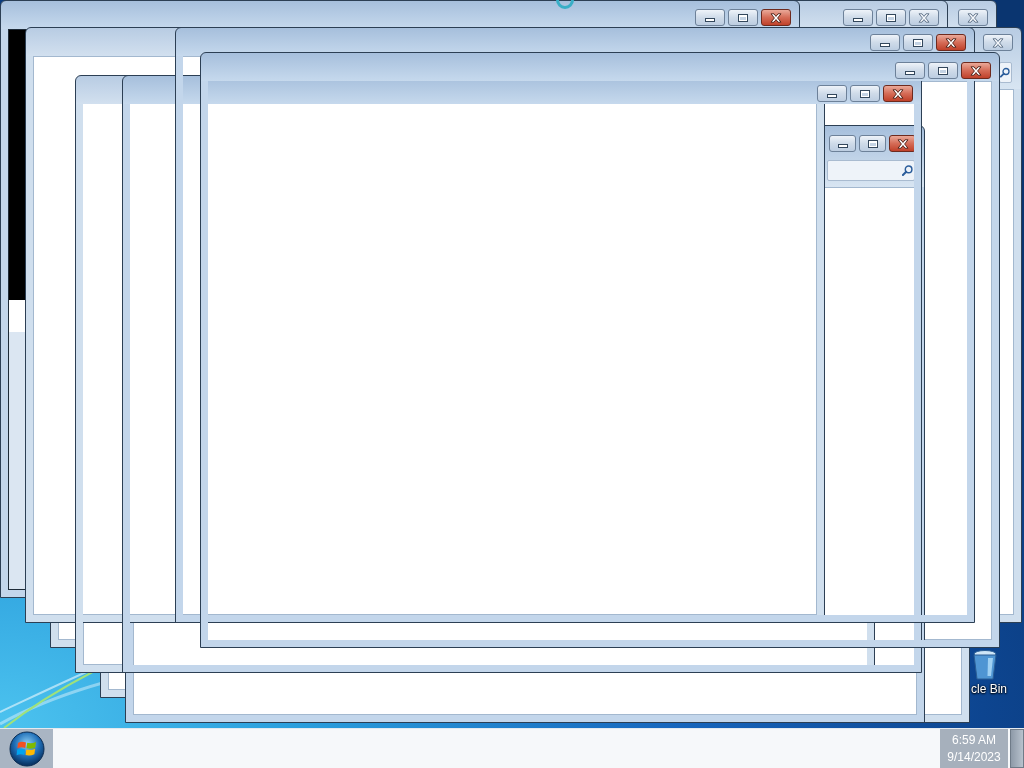 The height and width of the screenshot is (768, 1024). I want to click on start-orb-icon, so click(26, 748).